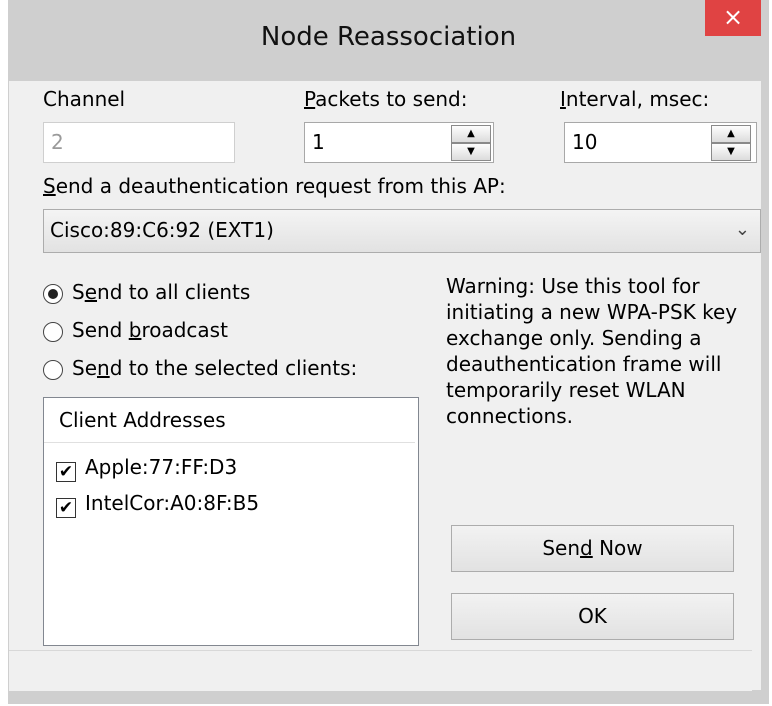 The width and height of the screenshot is (772, 706). I want to click on radio-broadcast-pre: Send, so click(100, 330).